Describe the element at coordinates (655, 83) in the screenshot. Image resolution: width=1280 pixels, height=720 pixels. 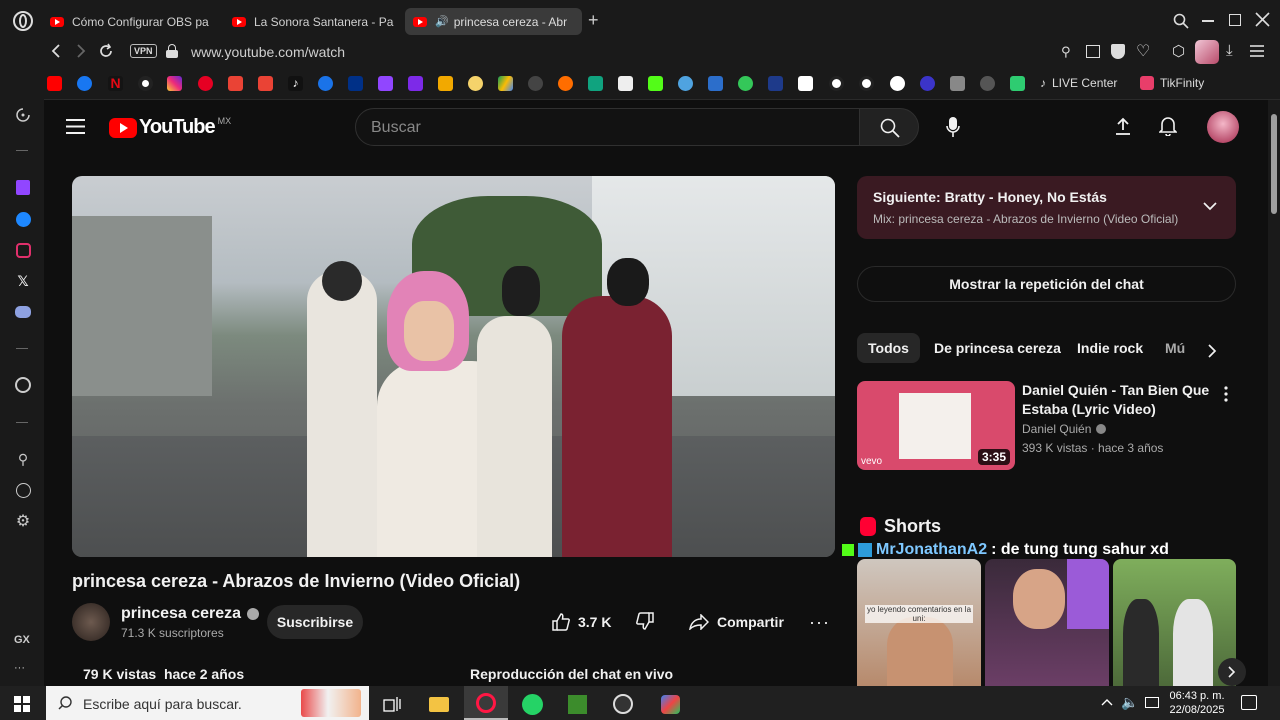
I see `kick-bookmark-icon` at that location.